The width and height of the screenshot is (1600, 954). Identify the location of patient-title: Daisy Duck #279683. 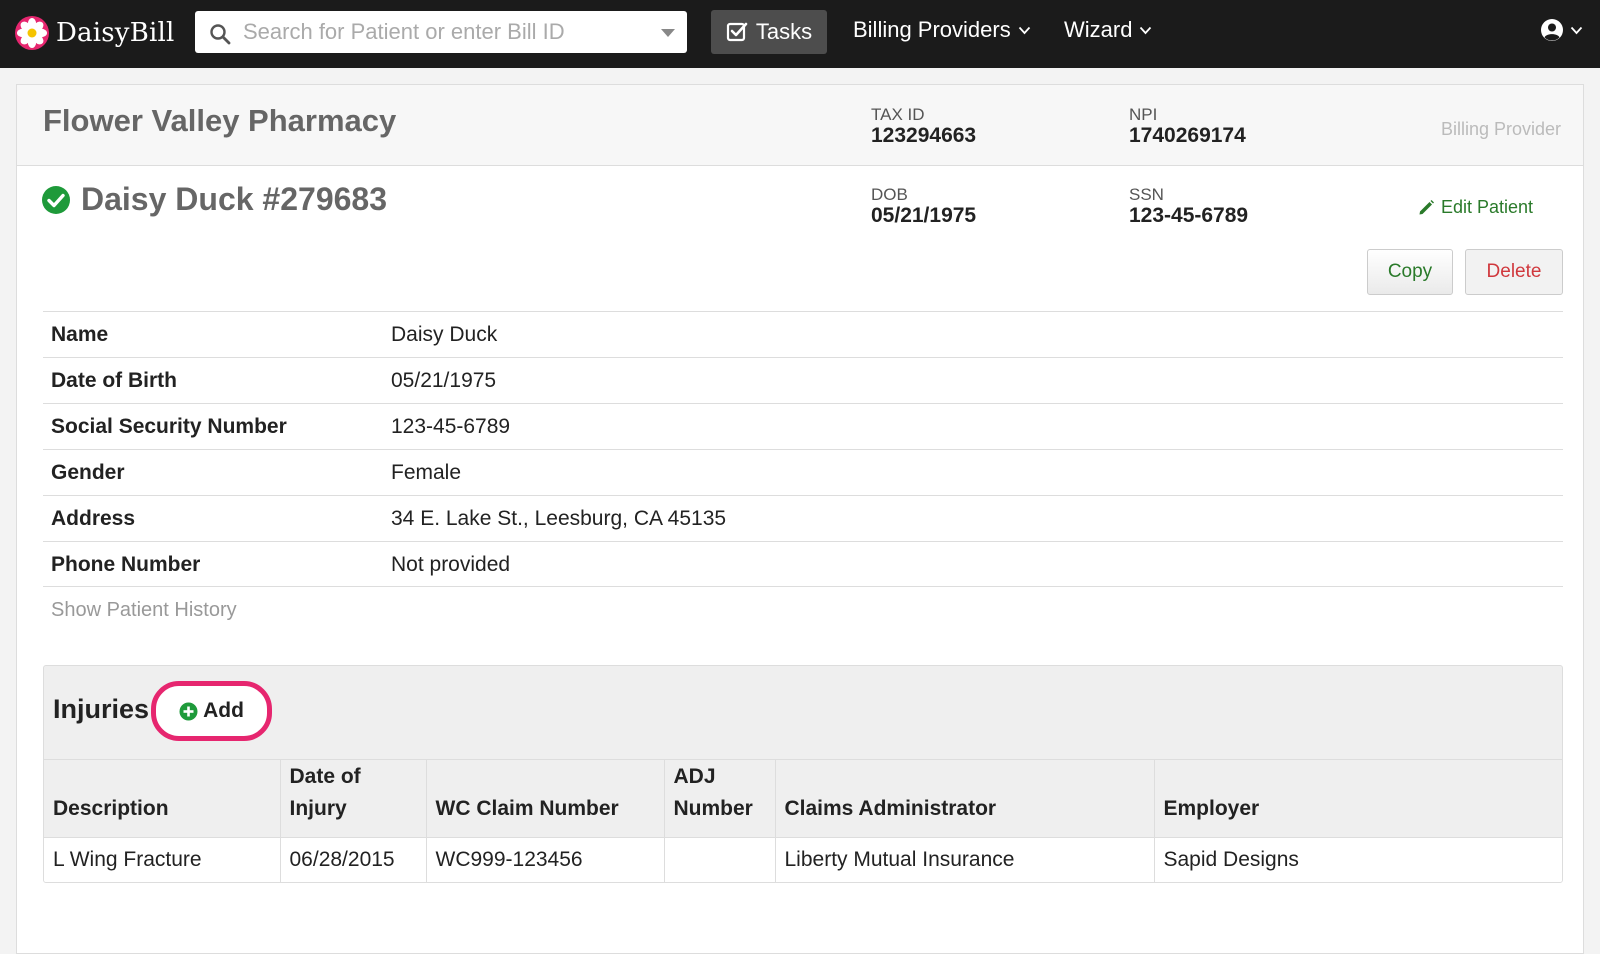
(214, 199).